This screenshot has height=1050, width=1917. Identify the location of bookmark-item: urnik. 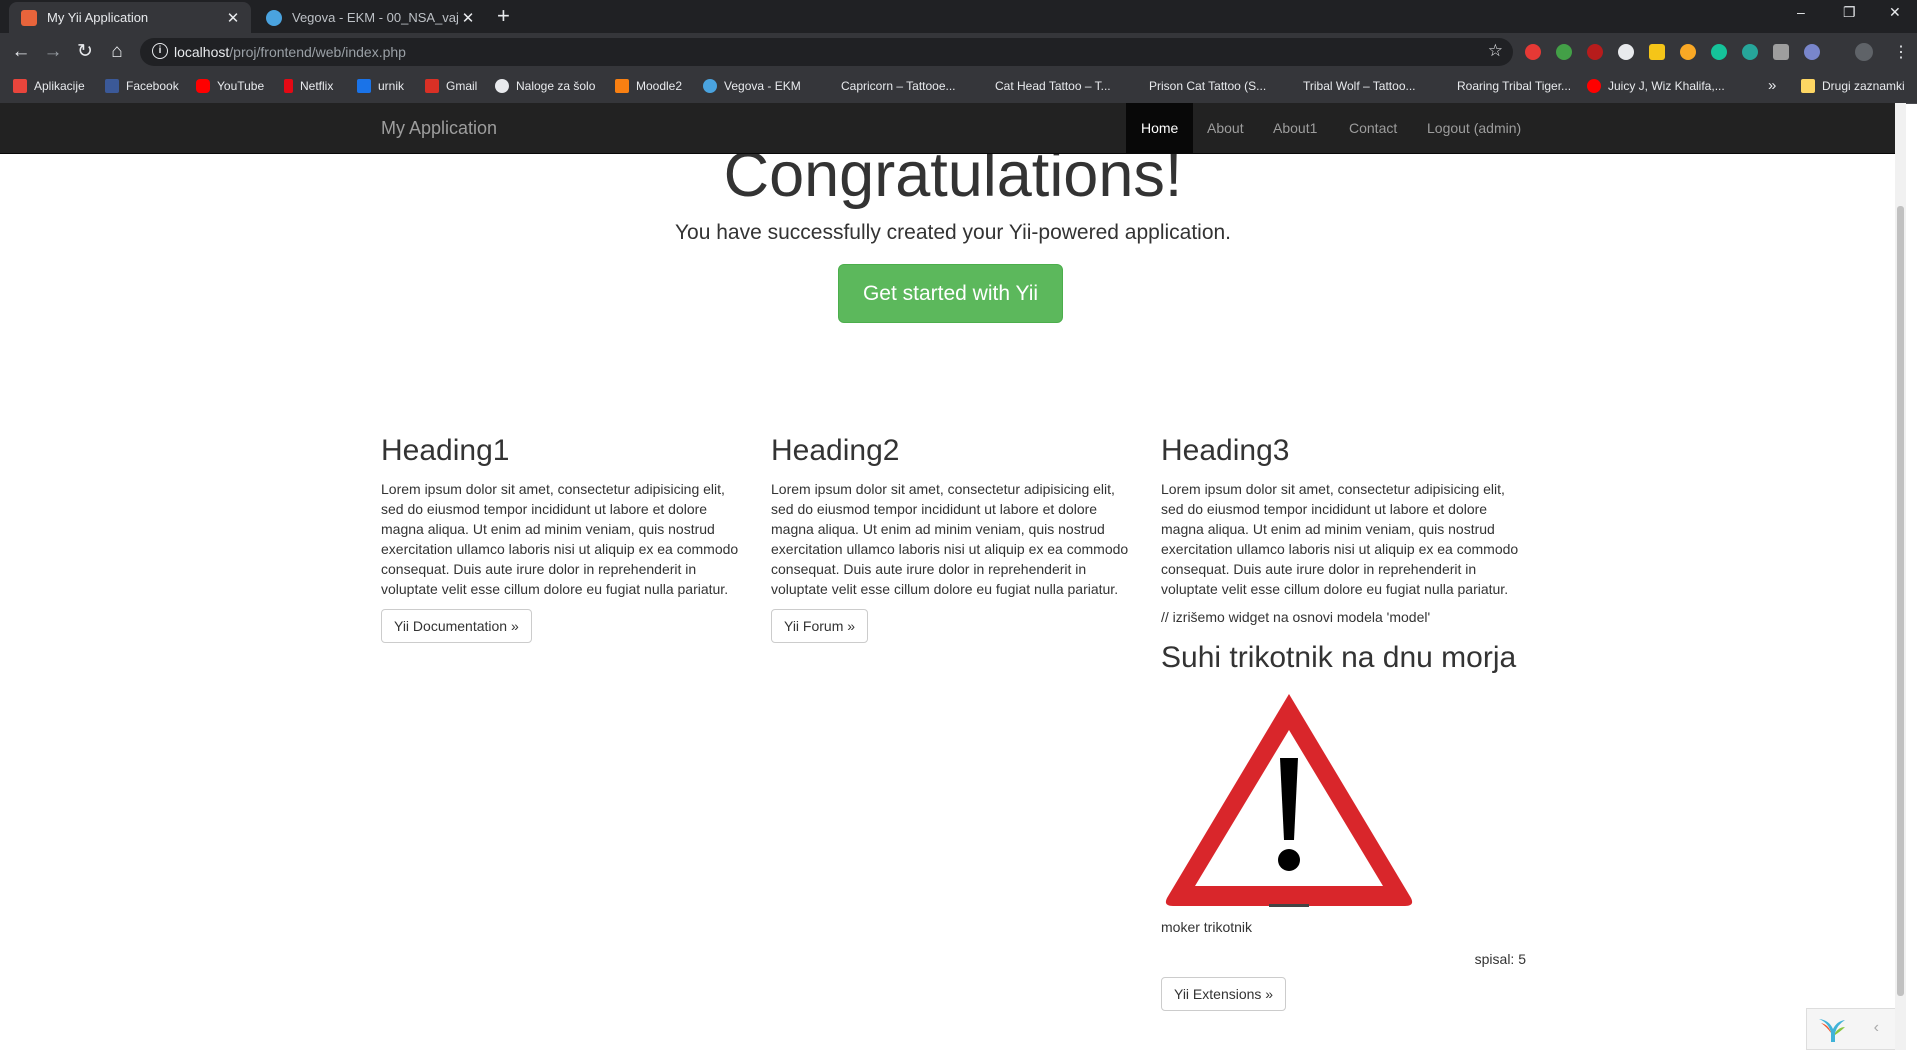
(380, 86).